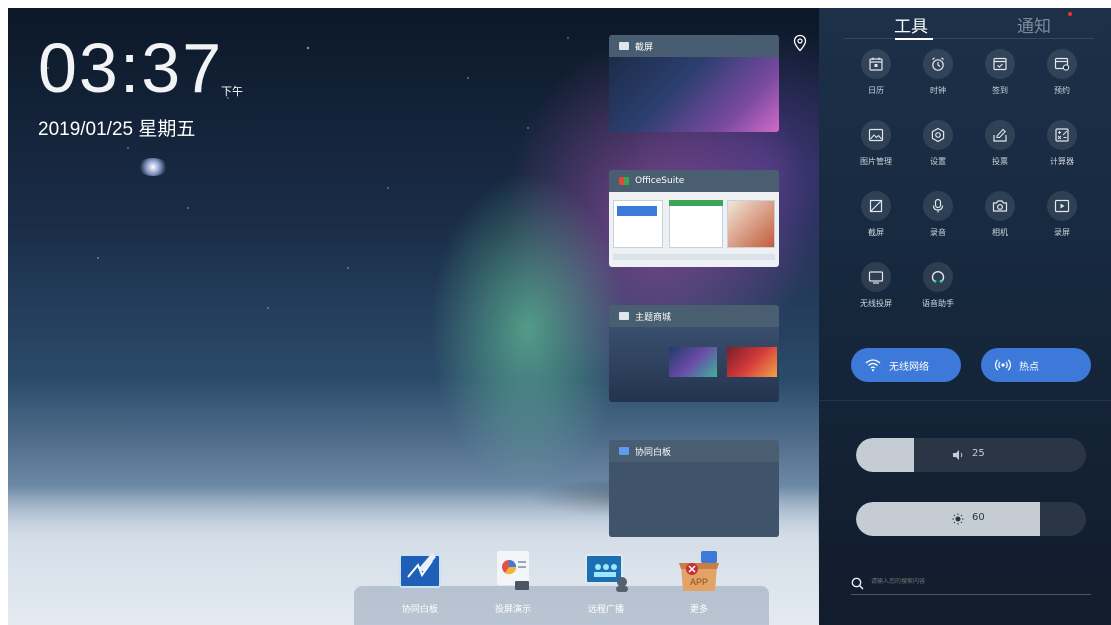 Image resolution: width=1111 pixels, height=625 pixels. I want to click on recent-card-title: 主题商城, so click(653, 317).